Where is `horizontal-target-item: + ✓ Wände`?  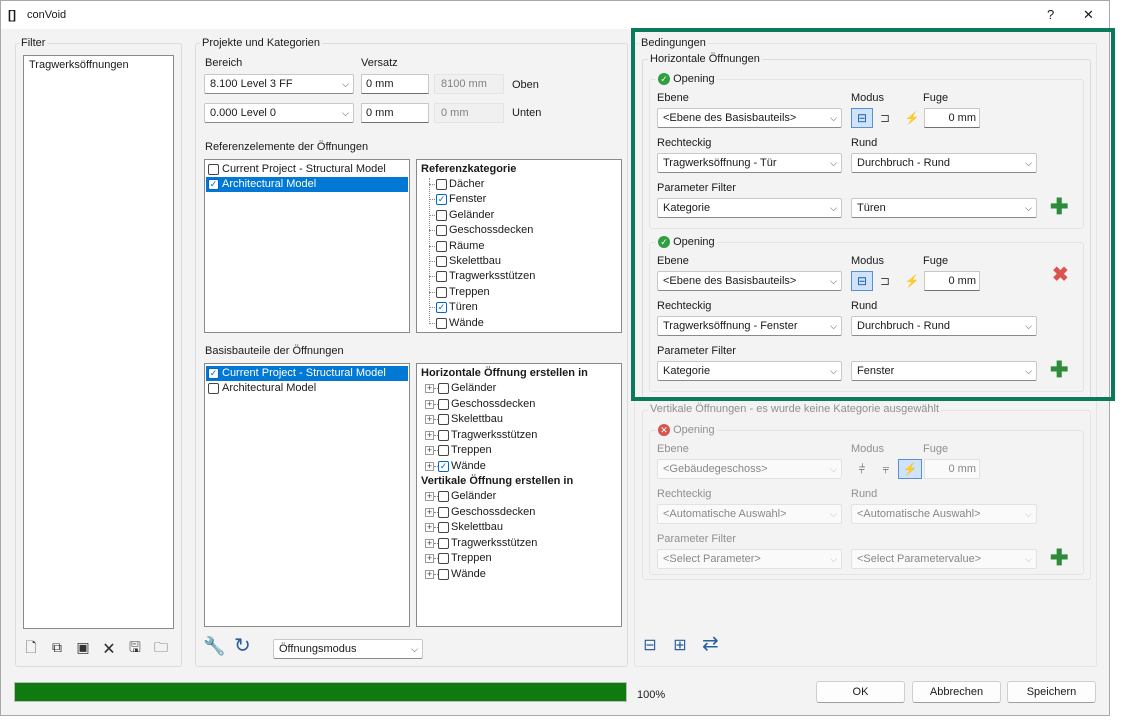
horizontal-target-item: + ✓ Wände is located at coordinates (454, 466).